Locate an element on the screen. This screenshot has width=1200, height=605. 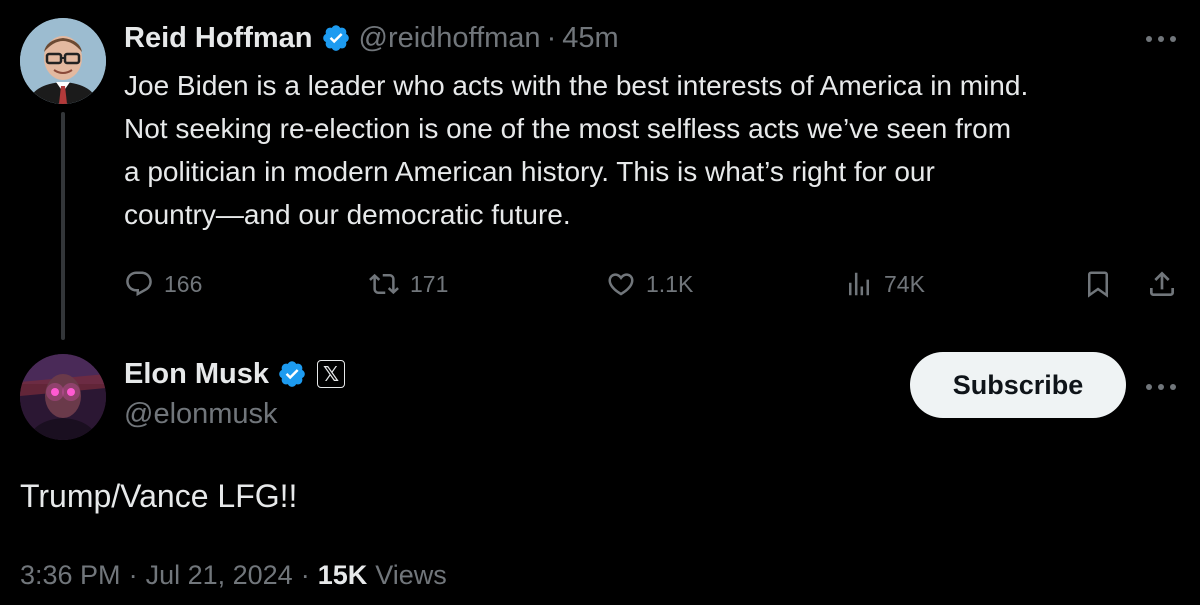
reid-handle: @reidhoffman is located at coordinates (450, 38).